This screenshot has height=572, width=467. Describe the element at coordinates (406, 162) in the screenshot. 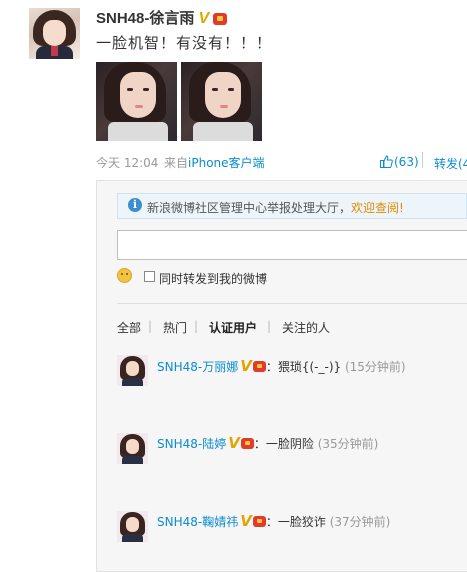

I see `like-count: (63)` at that location.